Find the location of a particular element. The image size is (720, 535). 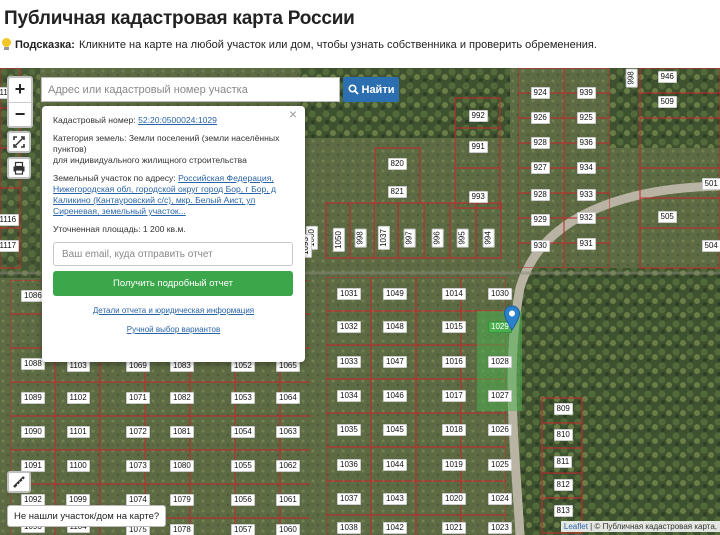

plot-label: 1061 is located at coordinates (288, 500).